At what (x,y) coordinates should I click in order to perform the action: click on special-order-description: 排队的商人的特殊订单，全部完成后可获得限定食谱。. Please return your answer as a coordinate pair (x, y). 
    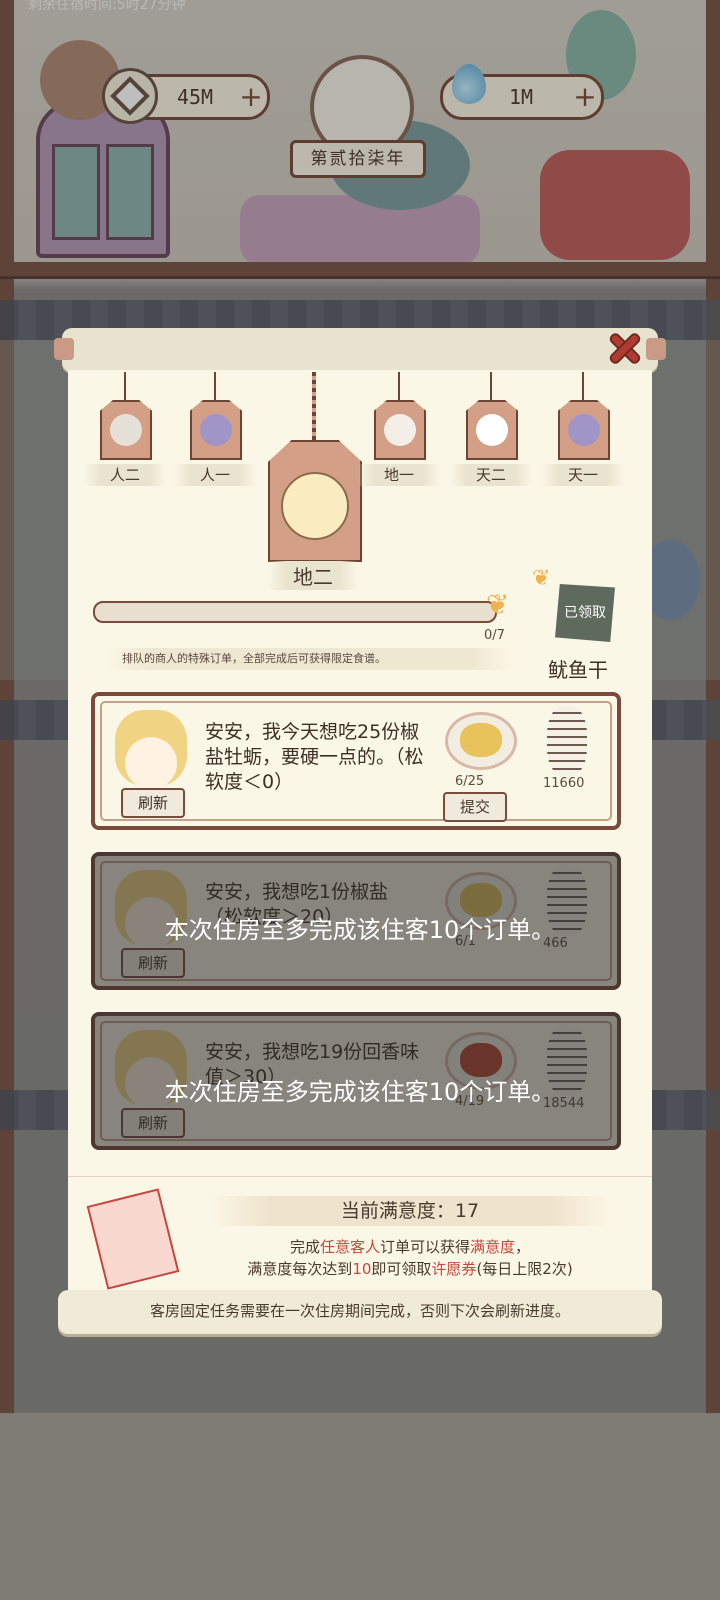
    Looking at the image, I should click on (310, 659).